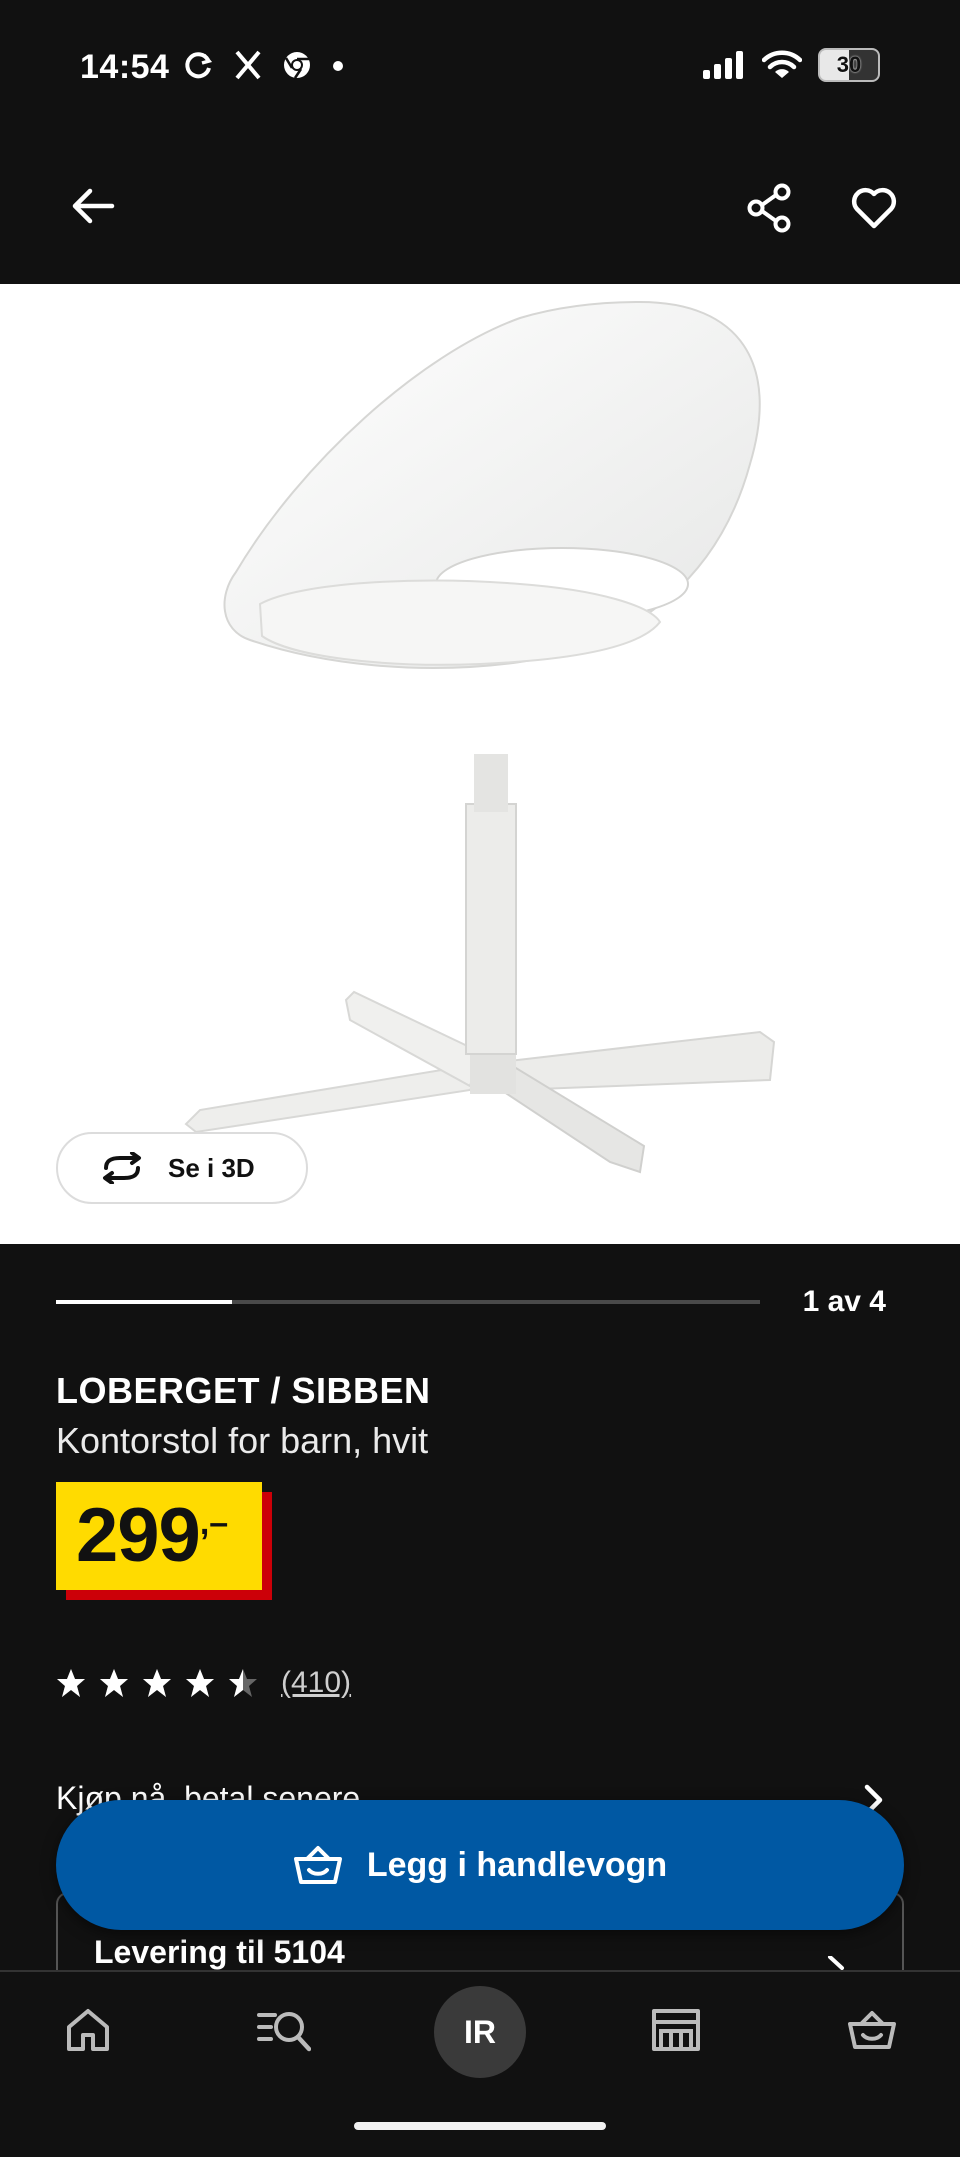 This screenshot has width=960, height=2157. Describe the element at coordinates (517, 1864) in the screenshot. I see `add-to-cart-label: Legg i handlevogn` at that location.